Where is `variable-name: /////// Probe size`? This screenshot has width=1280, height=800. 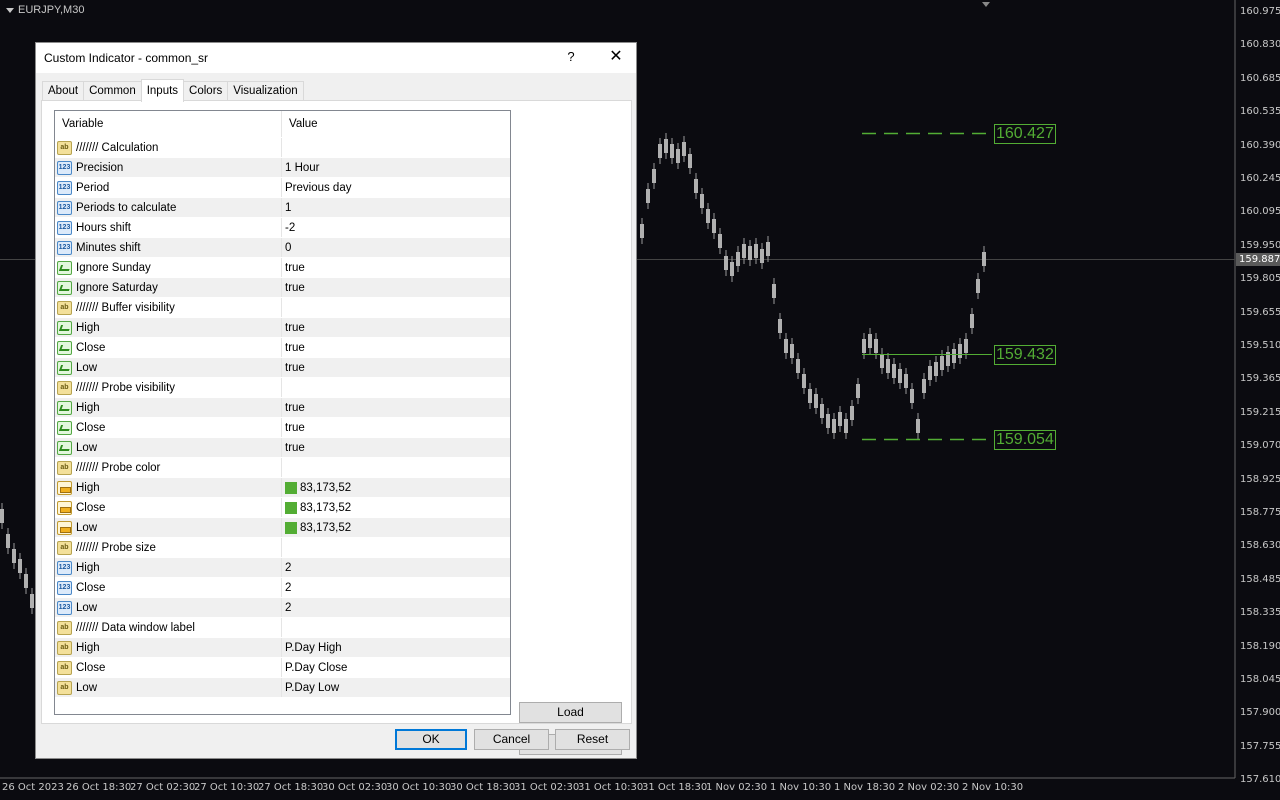 variable-name: /////// Probe size is located at coordinates (116, 547).